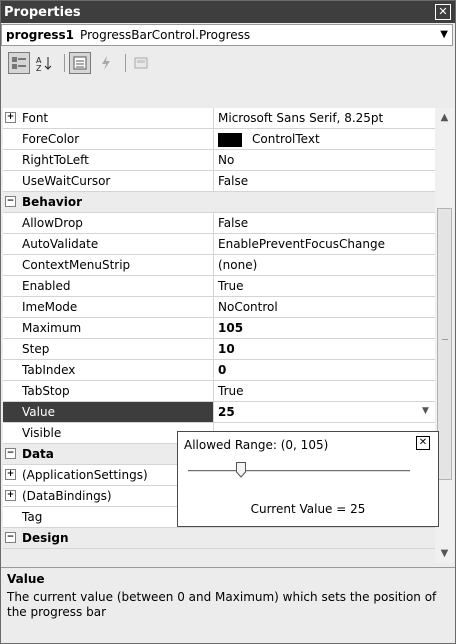 The width and height of the screenshot is (456, 644). What do you see at coordinates (226, 160) in the screenshot?
I see `property-value-text: No` at bounding box center [226, 160].